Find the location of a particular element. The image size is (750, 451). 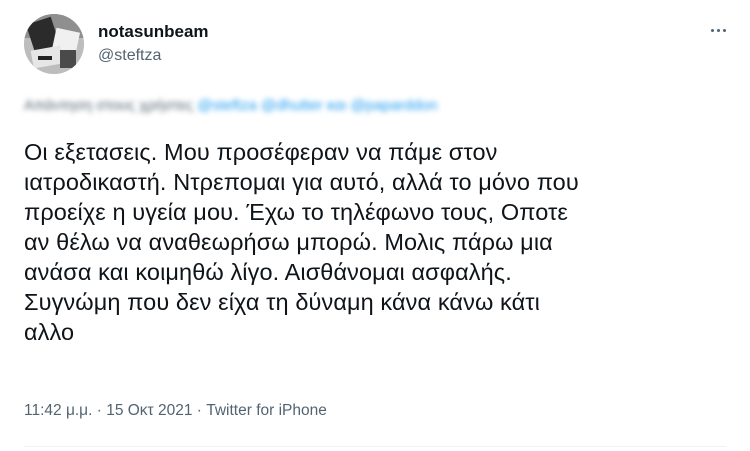

reply-mentions: @steftza @dhutter και @paparddon is located at coordinates (317, 105).